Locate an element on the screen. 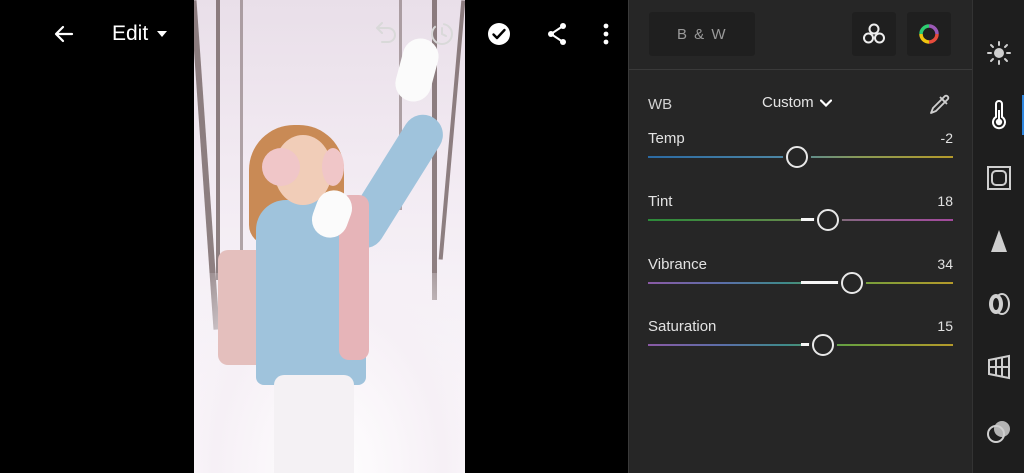 The image size is (1024, 473). effects-icon is located at coordinates (999, 178).